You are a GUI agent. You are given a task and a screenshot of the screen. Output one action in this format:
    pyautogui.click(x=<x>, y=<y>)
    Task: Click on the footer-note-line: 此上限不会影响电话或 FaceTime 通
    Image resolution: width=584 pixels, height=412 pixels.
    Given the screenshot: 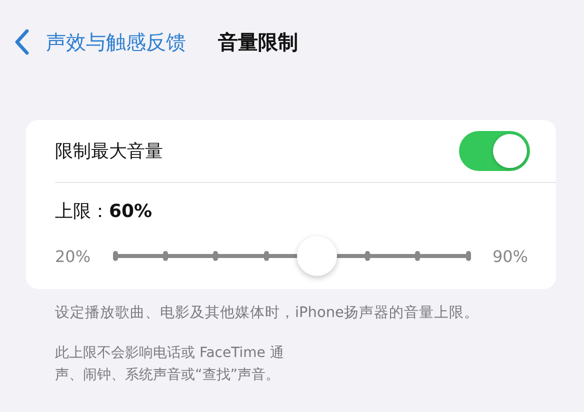 What is the action you would take?
    pyautogui.click(x=170, y=353)
    